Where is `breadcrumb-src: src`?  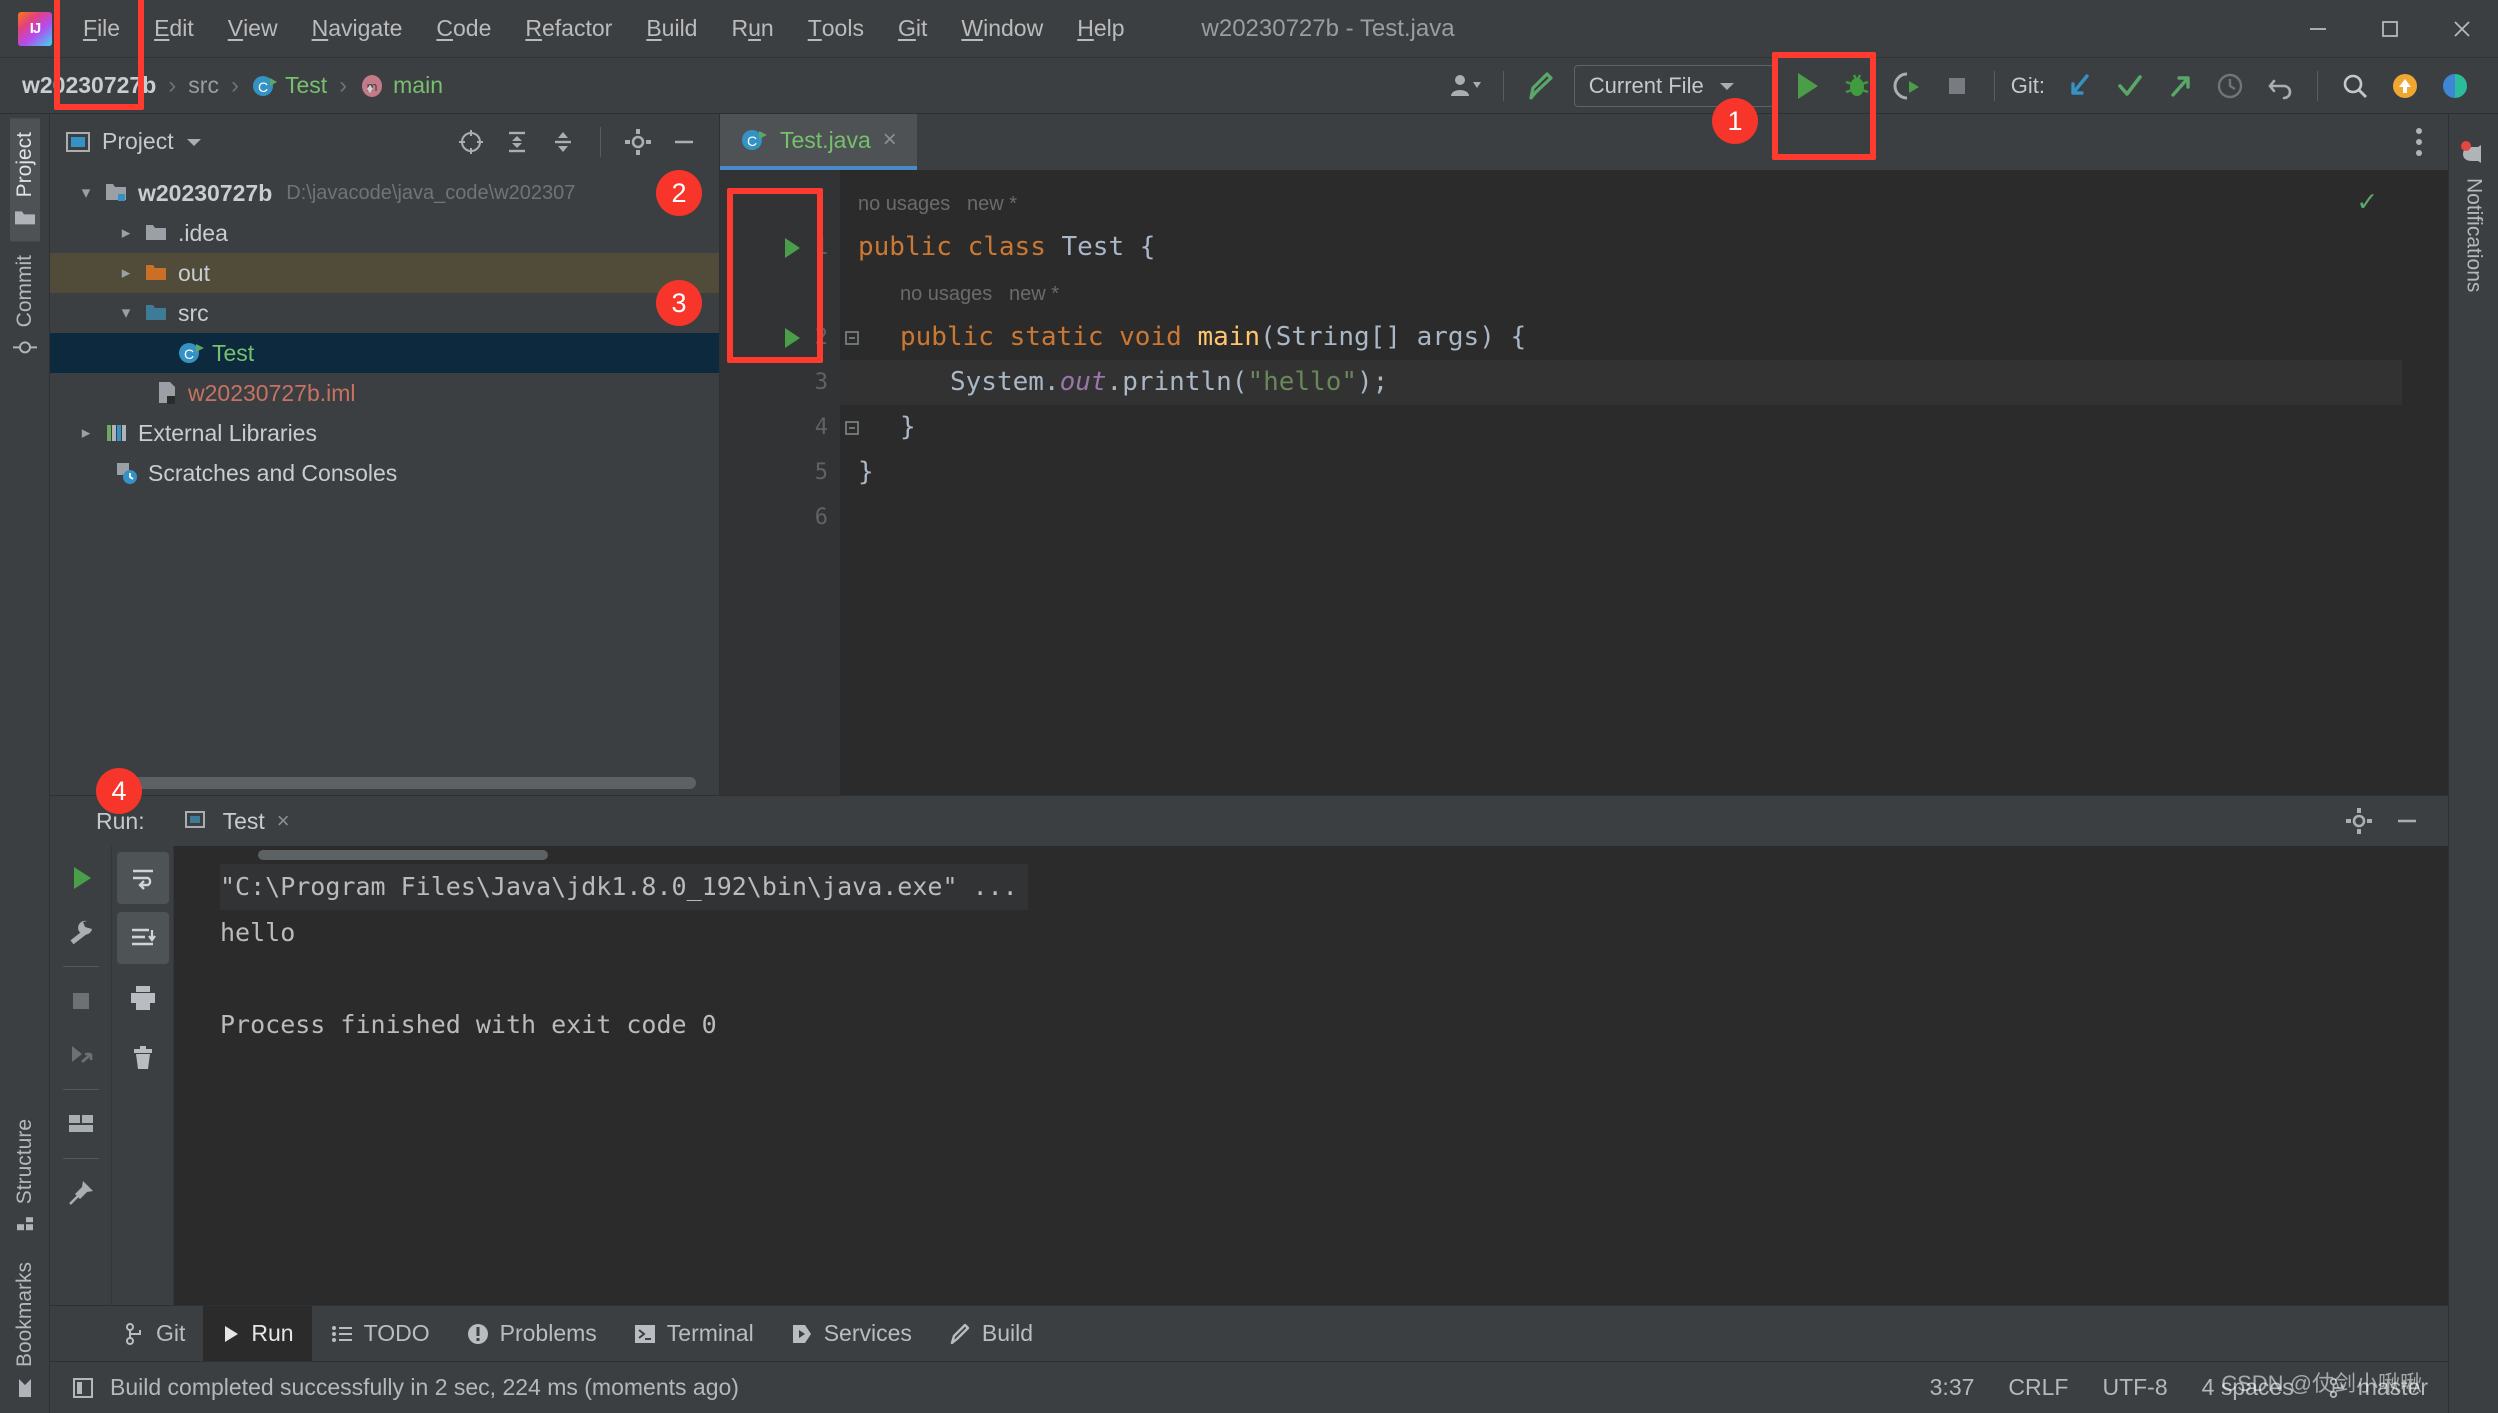 breadcrumb-src: src is located at coordinates (203, 85).